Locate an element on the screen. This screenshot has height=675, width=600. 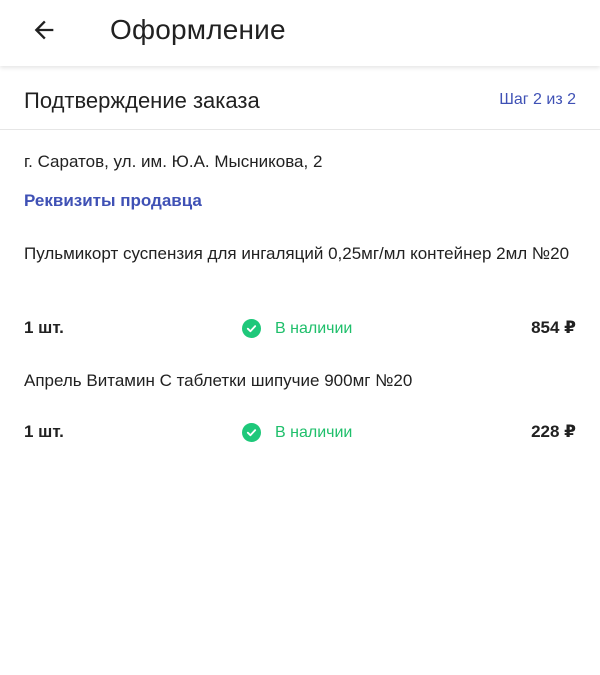
product-price: 228 ₽ is located at coordinates (553, 431).